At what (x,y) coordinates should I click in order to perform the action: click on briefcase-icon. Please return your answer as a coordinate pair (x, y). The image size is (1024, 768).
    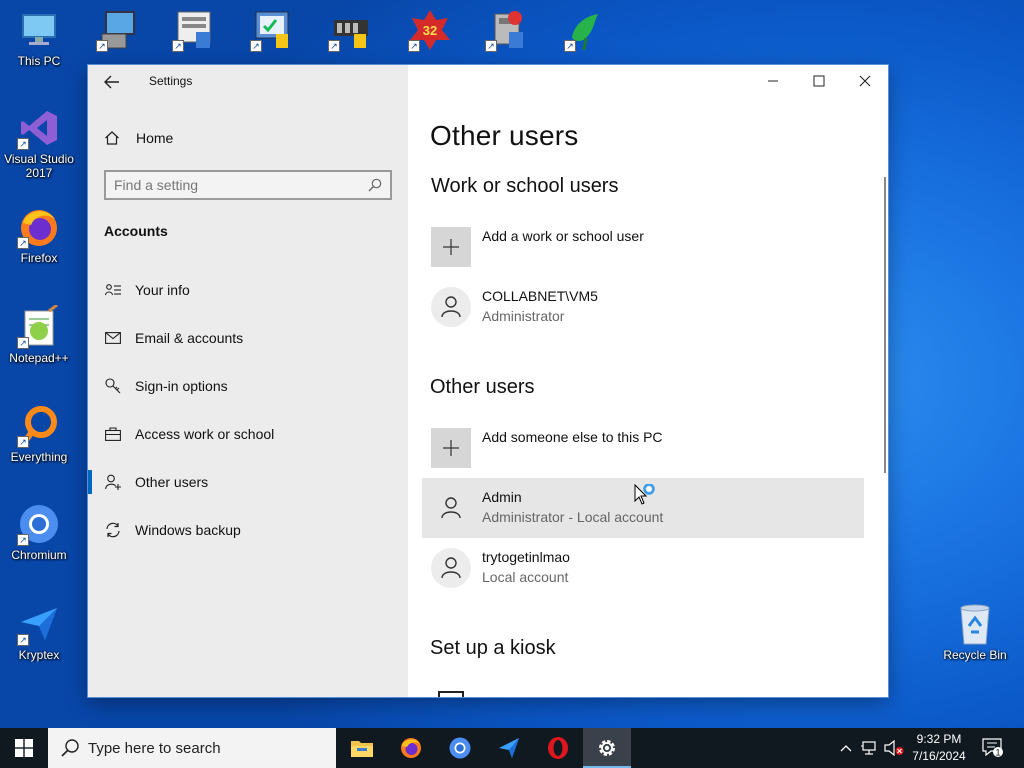
    Looking at the image, I should click on (113, 434).